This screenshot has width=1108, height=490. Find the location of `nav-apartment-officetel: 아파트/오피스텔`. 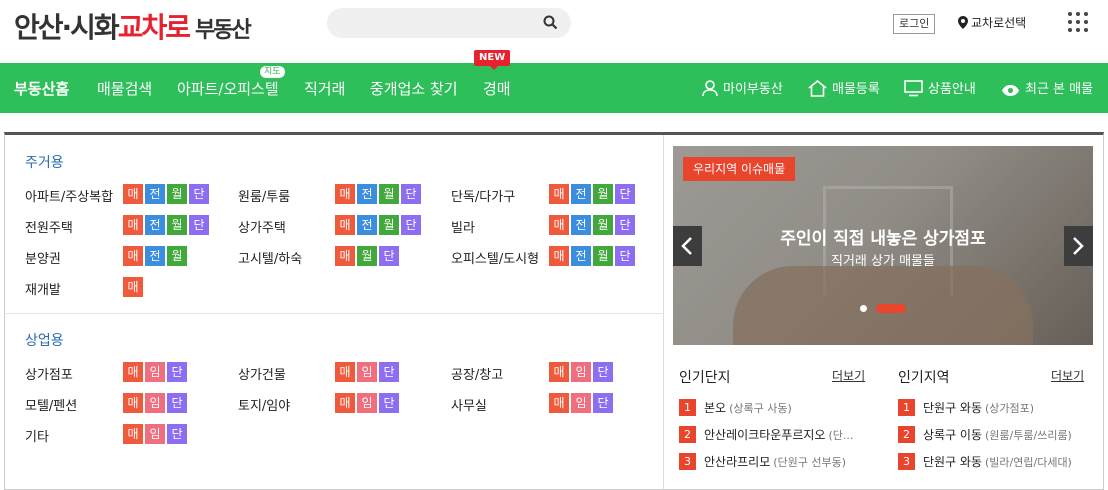

nav-apartment-officetel: 아파트/오피스텔 is located at coordinates (228, 88).